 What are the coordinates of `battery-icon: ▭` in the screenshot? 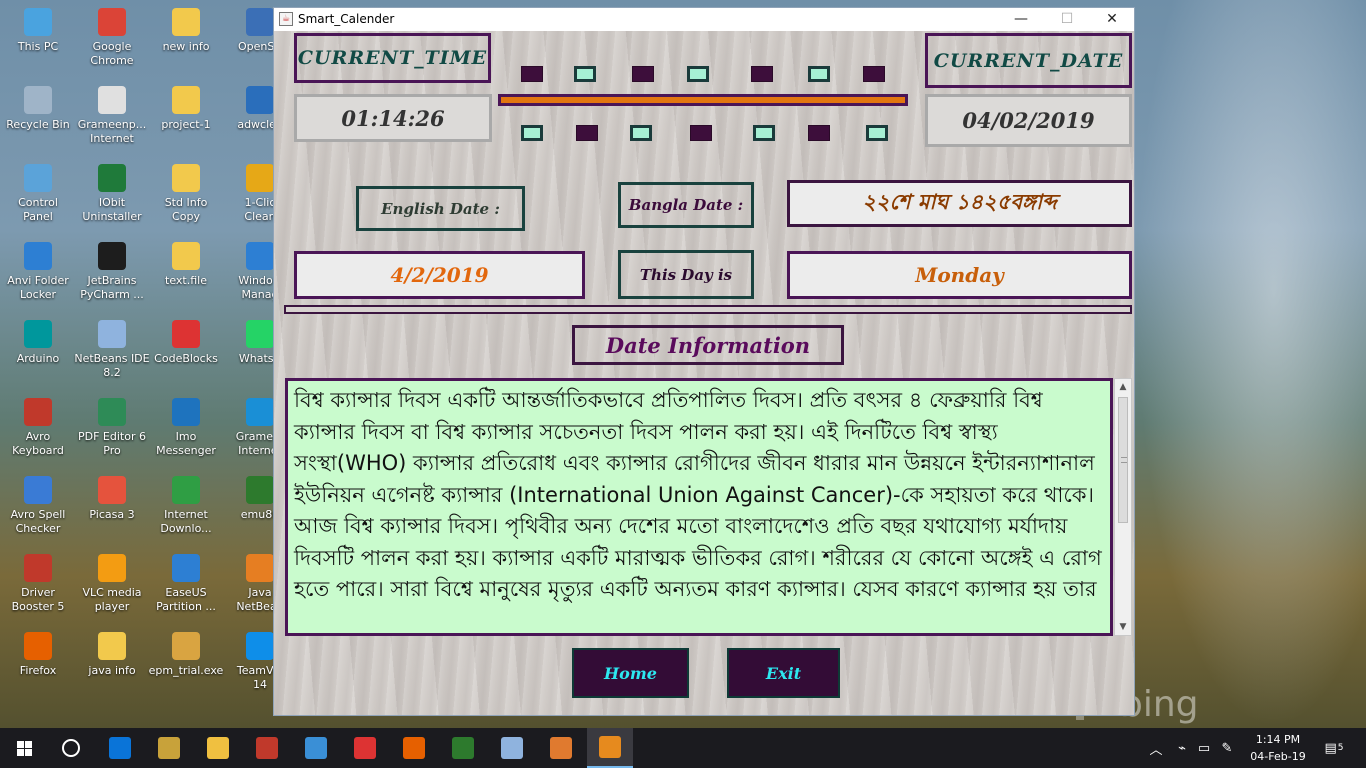 It's located at (1204, 748).